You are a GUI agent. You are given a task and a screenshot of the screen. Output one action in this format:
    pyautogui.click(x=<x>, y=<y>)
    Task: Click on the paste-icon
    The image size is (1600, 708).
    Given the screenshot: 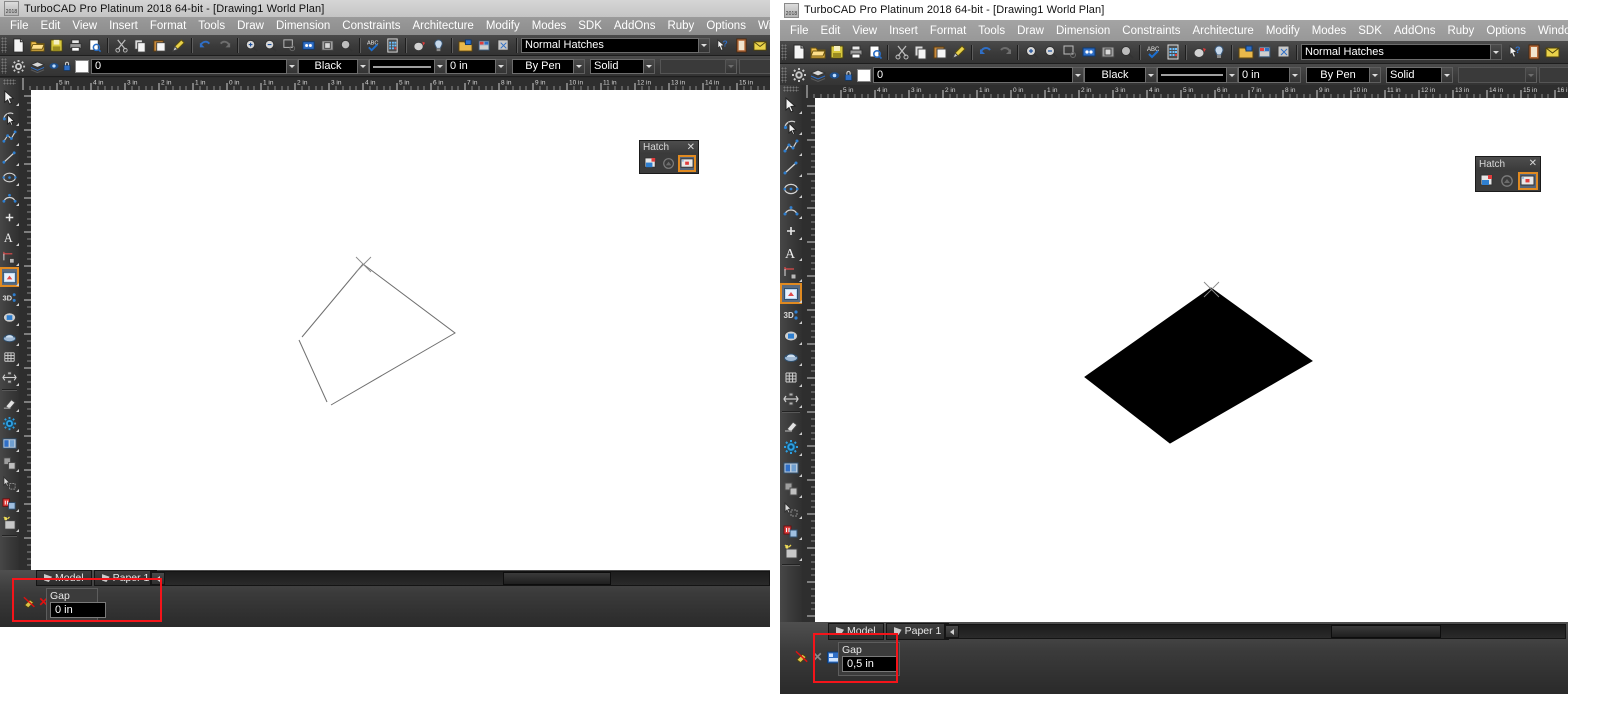 What is the action you would take?
    pyautogui.click(x=939, y=52)
    